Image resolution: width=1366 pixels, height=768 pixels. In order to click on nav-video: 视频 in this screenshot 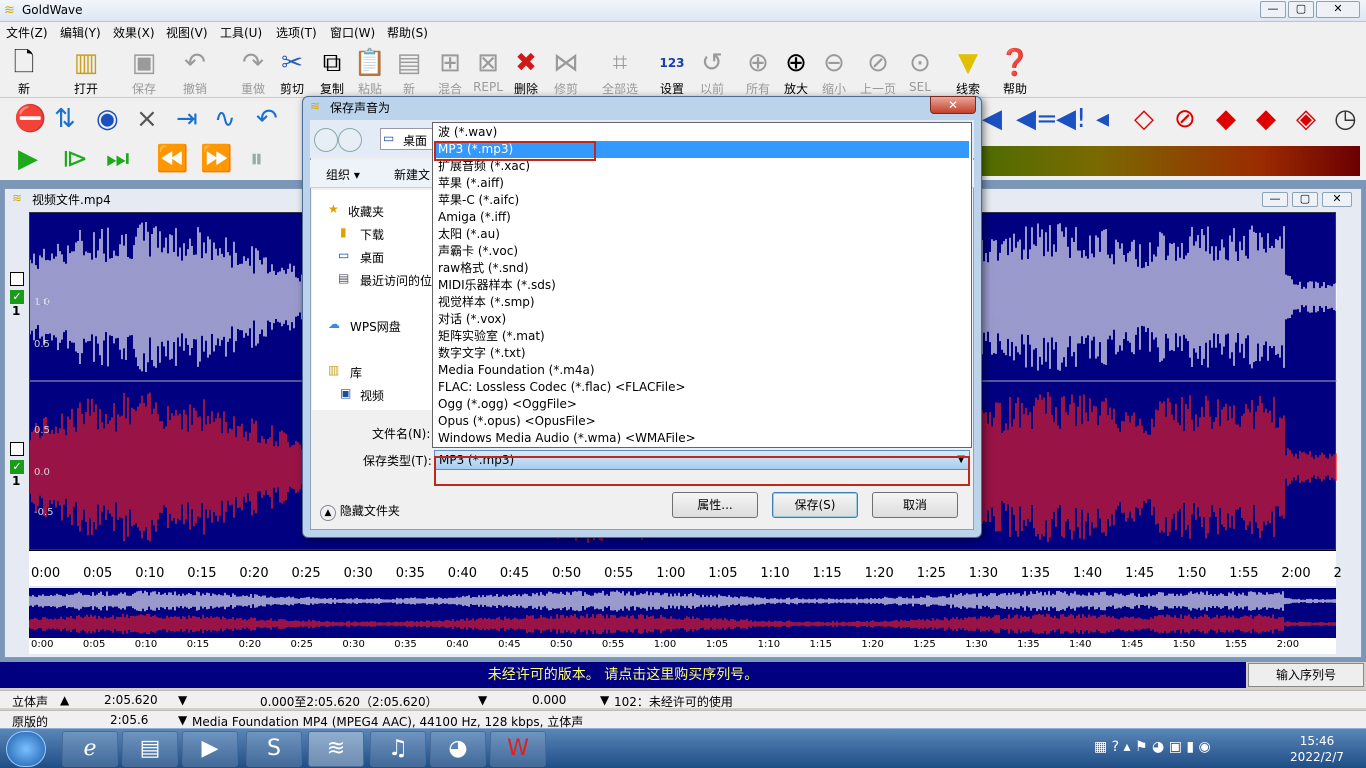, I will do `click(372, 395)`.